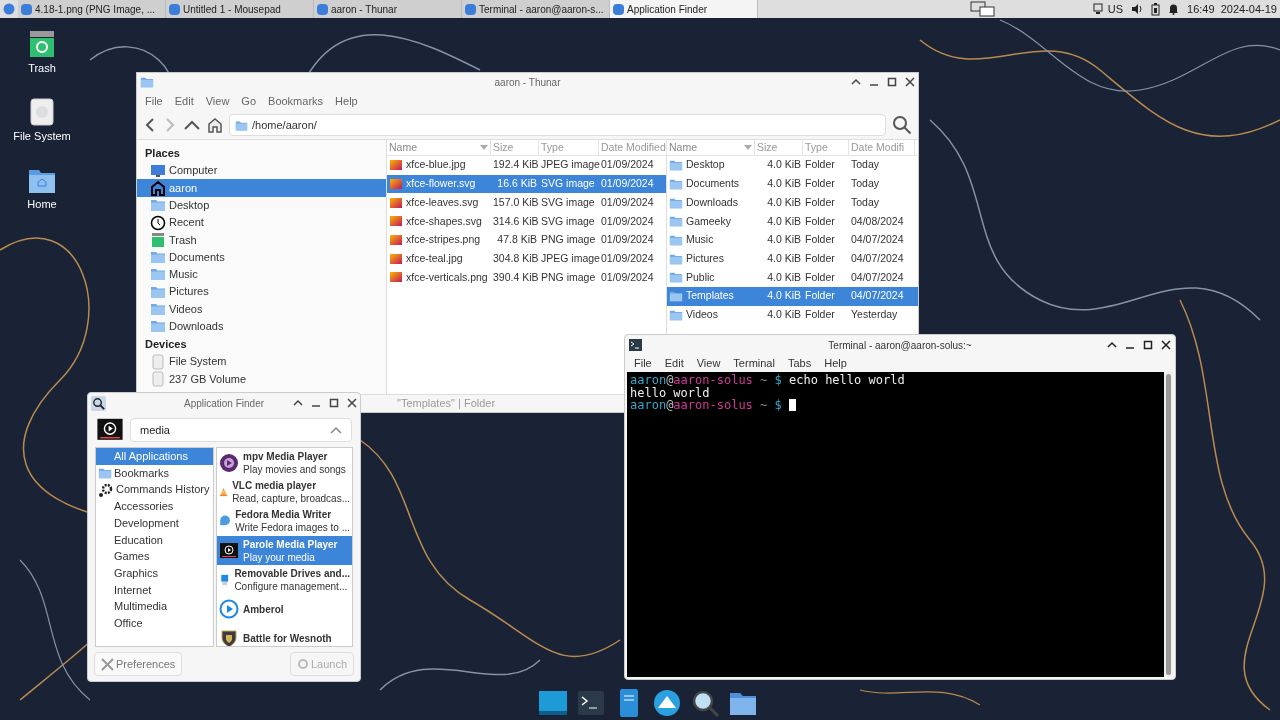  What do you see at coordinates (261, 326) in the screenshot?
I see `sidebar-item: Downloads` at bounding box center [261, 326].